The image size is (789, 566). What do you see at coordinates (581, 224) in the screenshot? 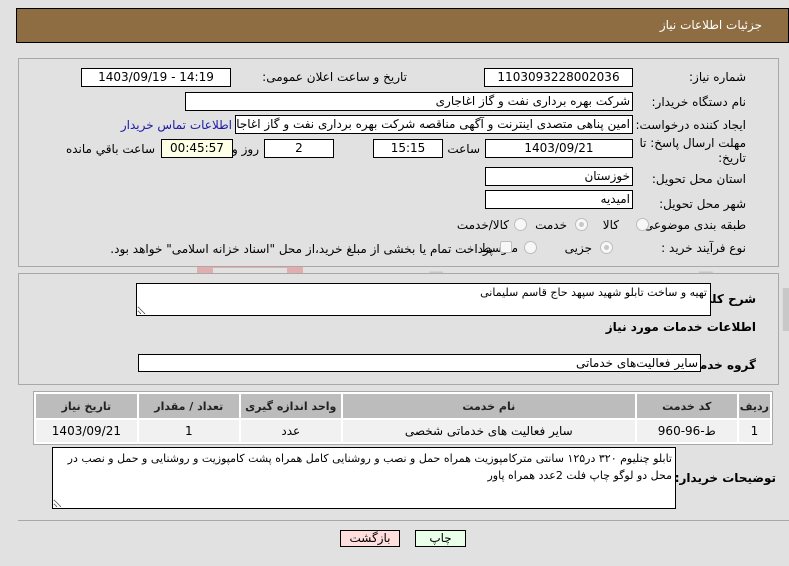
I see `category-radio-service` at bounding box center [581, 224].